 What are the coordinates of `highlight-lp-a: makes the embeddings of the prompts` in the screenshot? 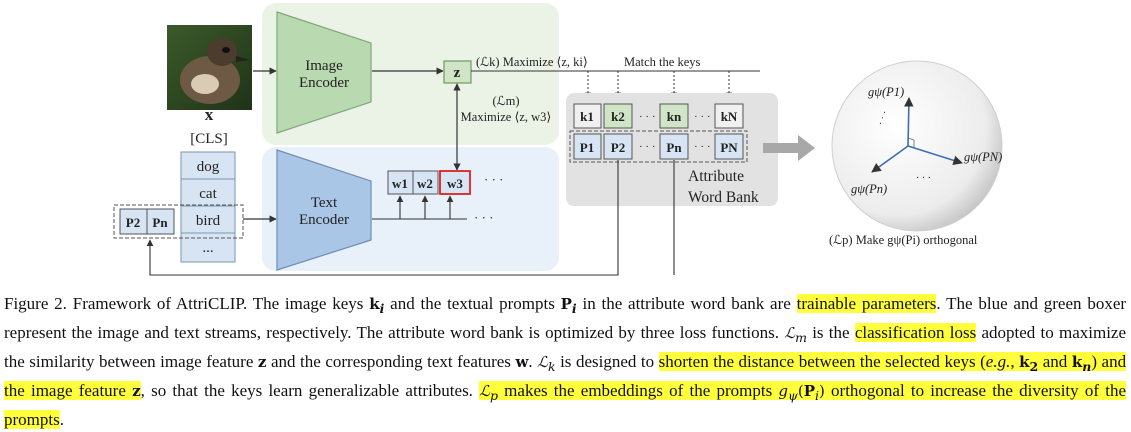 It's located at (638, 390).